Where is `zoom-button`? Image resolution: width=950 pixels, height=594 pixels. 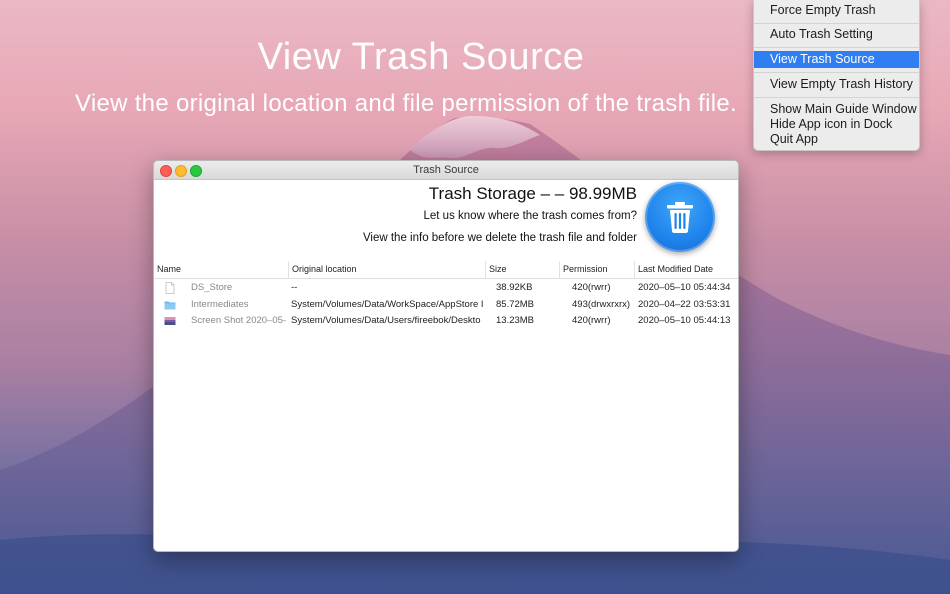 zoom-button is located at coordinates (196, 171).